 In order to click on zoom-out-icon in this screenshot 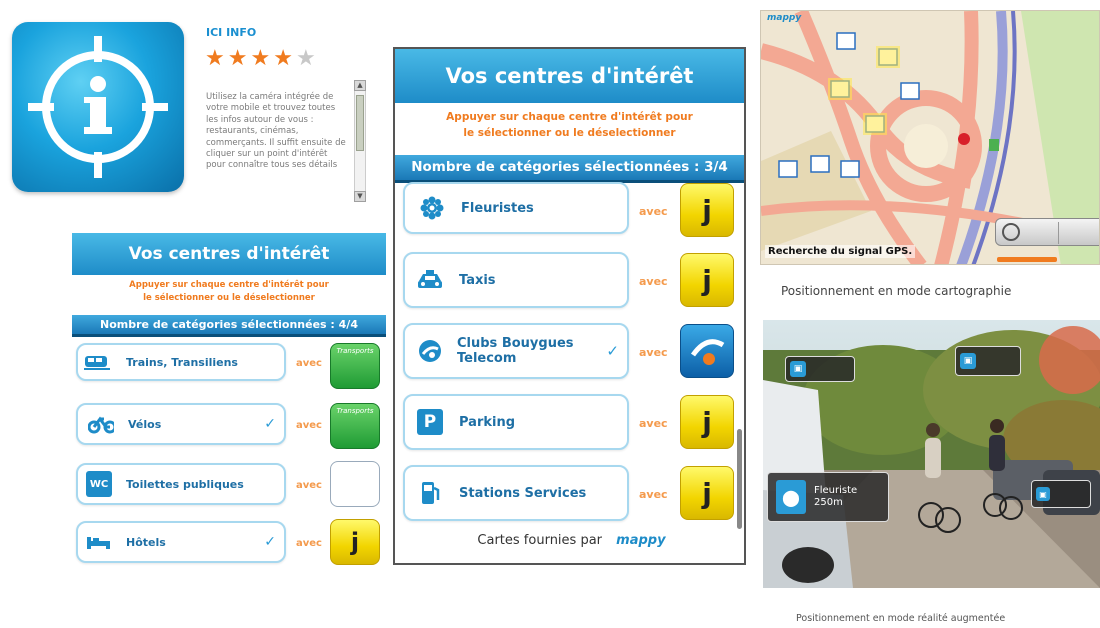, I will do `click(1011, 232)`.